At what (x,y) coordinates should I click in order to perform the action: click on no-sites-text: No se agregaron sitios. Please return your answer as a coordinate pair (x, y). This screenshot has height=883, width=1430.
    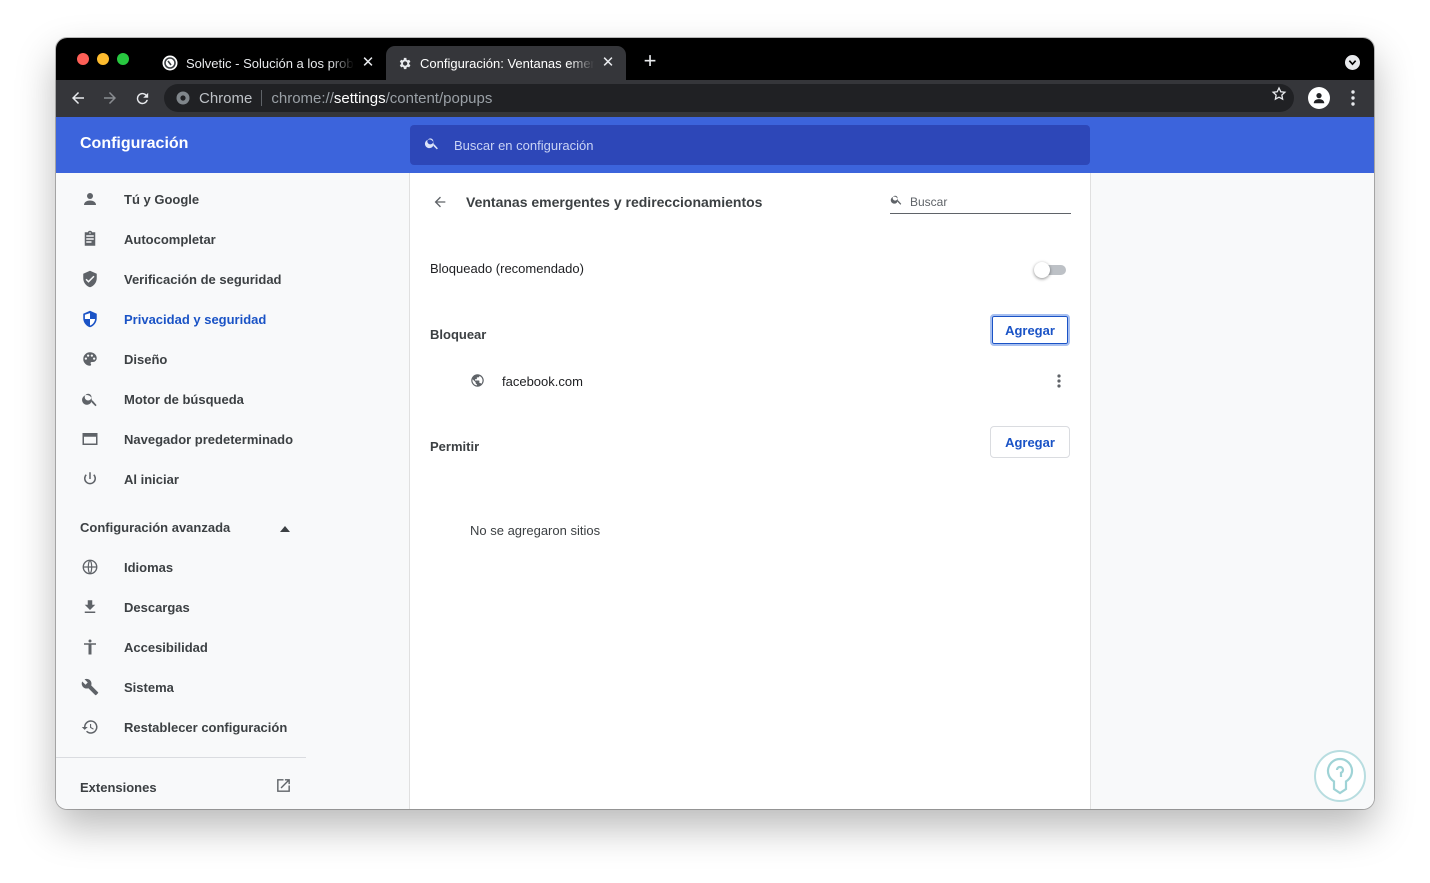
    Looking at the image, I should click on (535, 530).